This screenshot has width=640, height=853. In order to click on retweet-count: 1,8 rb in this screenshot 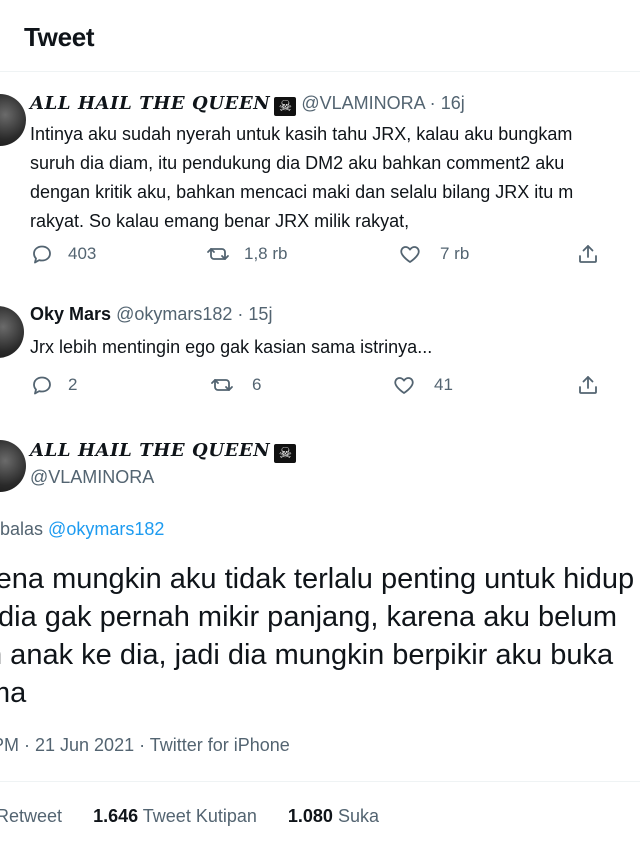, I will do `click(266, 253)`.